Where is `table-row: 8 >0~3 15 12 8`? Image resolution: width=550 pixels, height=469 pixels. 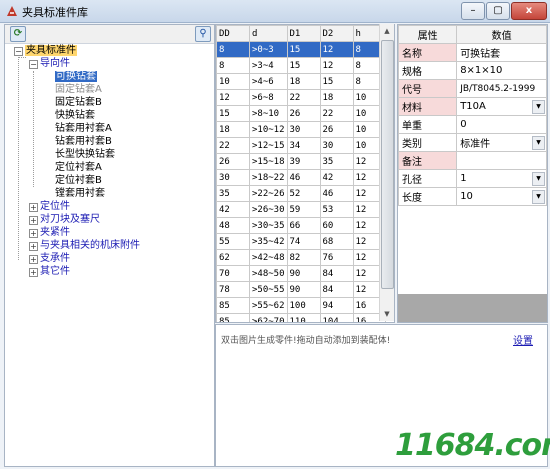 table-row: 8 >0~3 15 12 8 is located at coordinates (301, 49).